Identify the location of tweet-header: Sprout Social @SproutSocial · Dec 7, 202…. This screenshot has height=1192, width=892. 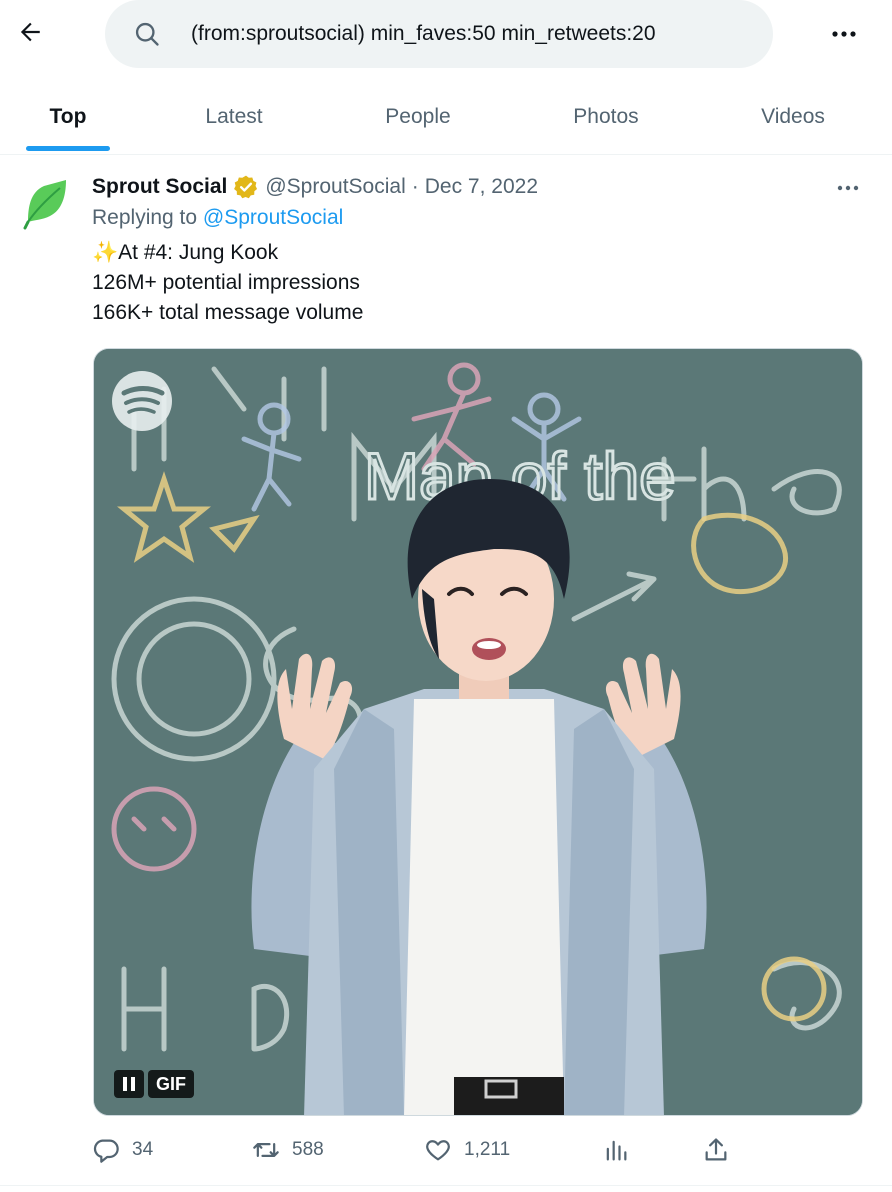
(315, 187).